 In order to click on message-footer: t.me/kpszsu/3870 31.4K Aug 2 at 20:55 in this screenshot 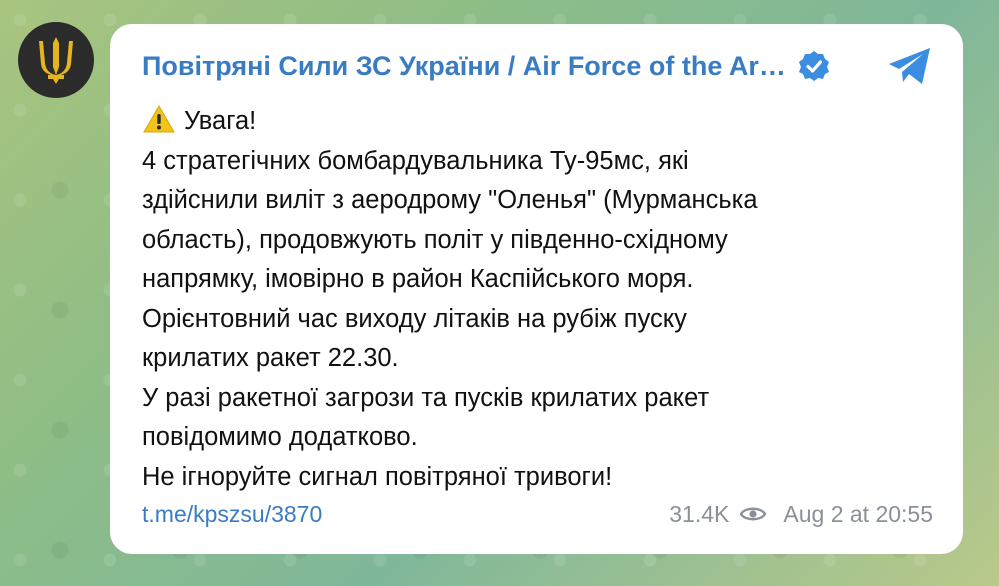, I will do `click(537, 514)`.